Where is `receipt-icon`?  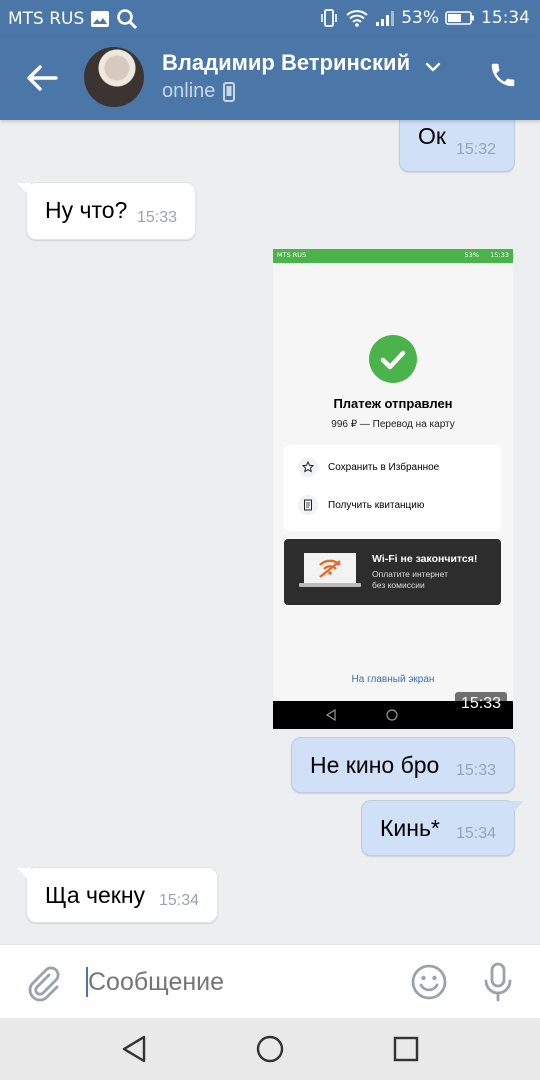 receipt-icon is located at coordinates (308, 505).